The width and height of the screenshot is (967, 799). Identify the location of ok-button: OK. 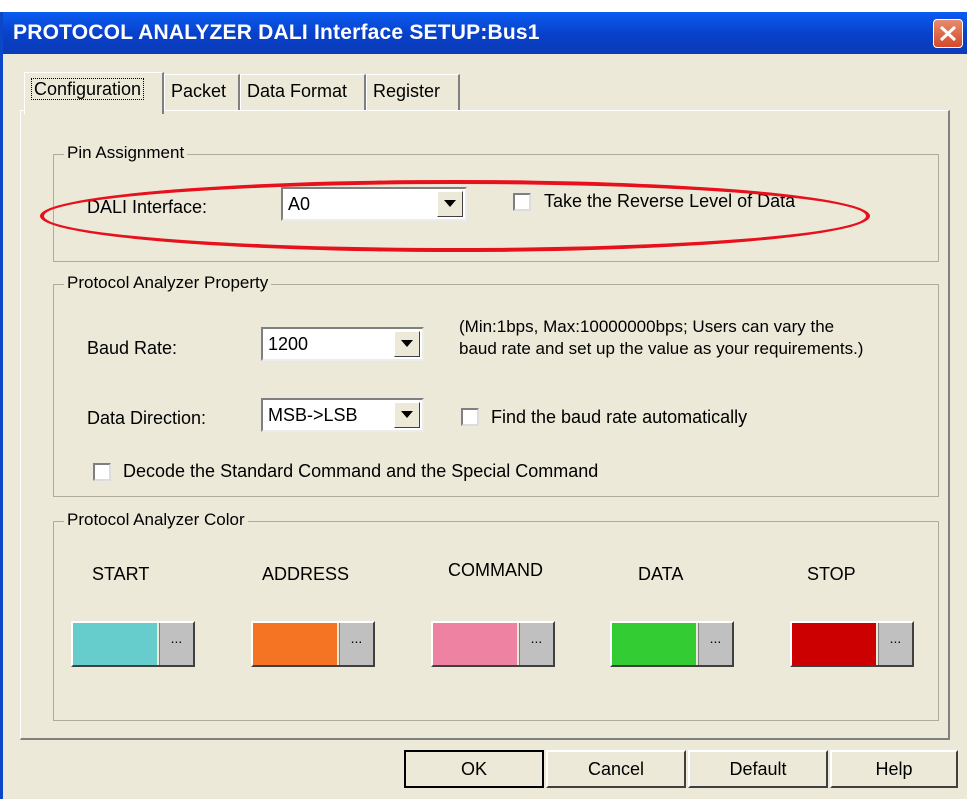
(474, 769).